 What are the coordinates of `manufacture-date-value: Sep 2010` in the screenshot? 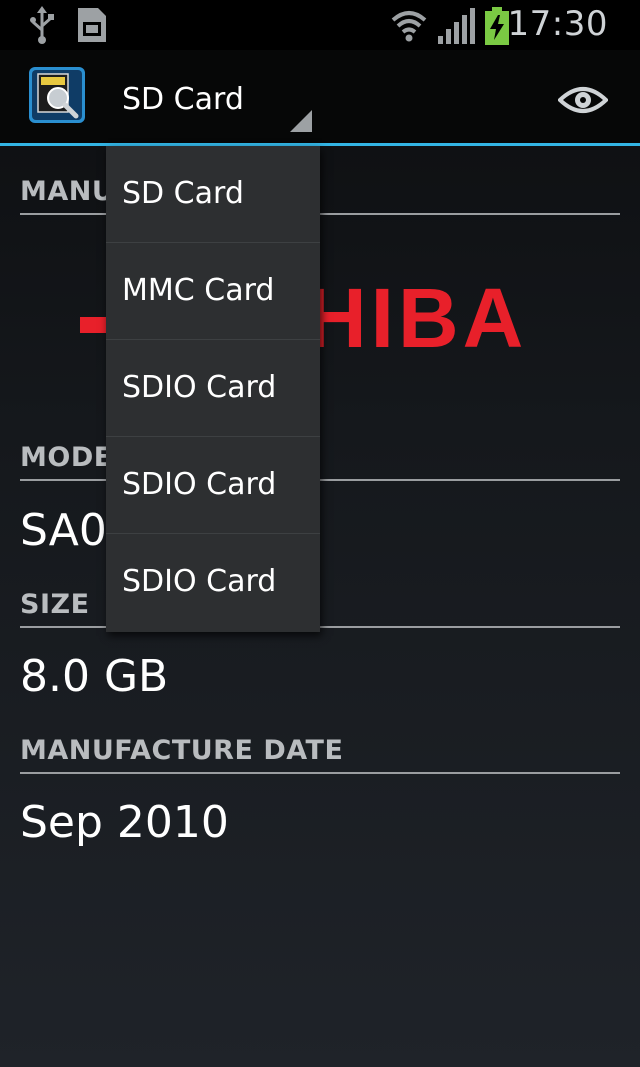 It's located at (124, 822).